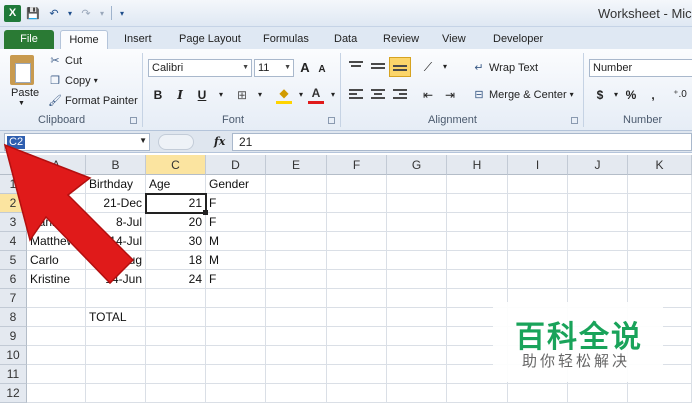 Image resolution: width=692 pixels, height=404 pixels. Describe the element at coordinates (576, 361) in the screenshot. I see `watermark-subtitle: 助你轻松解决` at that location.